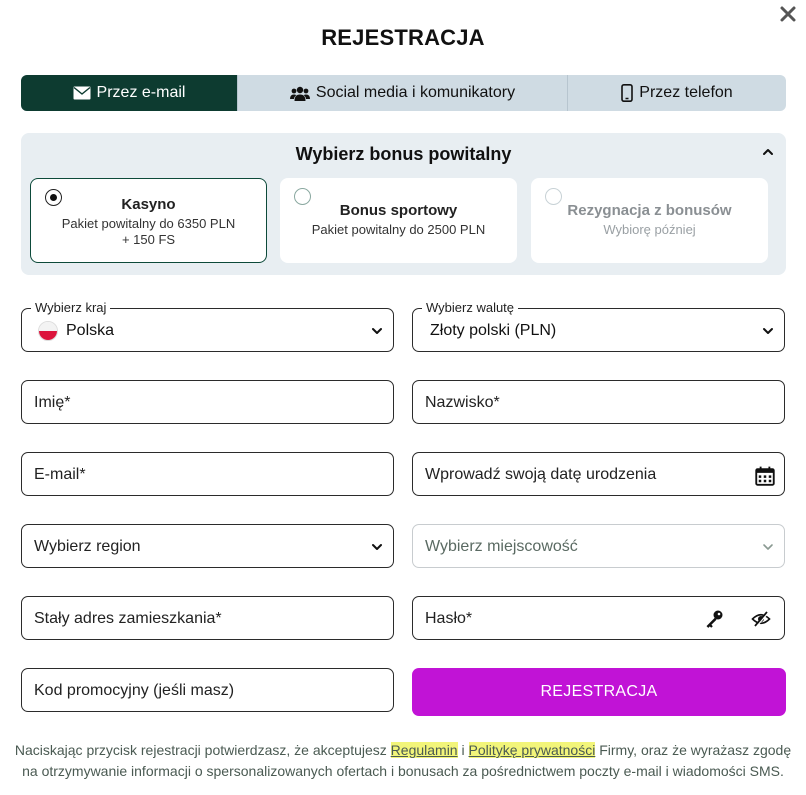 Image resolution: width=806 pixels, height=795 pixels. I want to click on privacy-policy-link: Politykę prywatności, so click(532, 750).